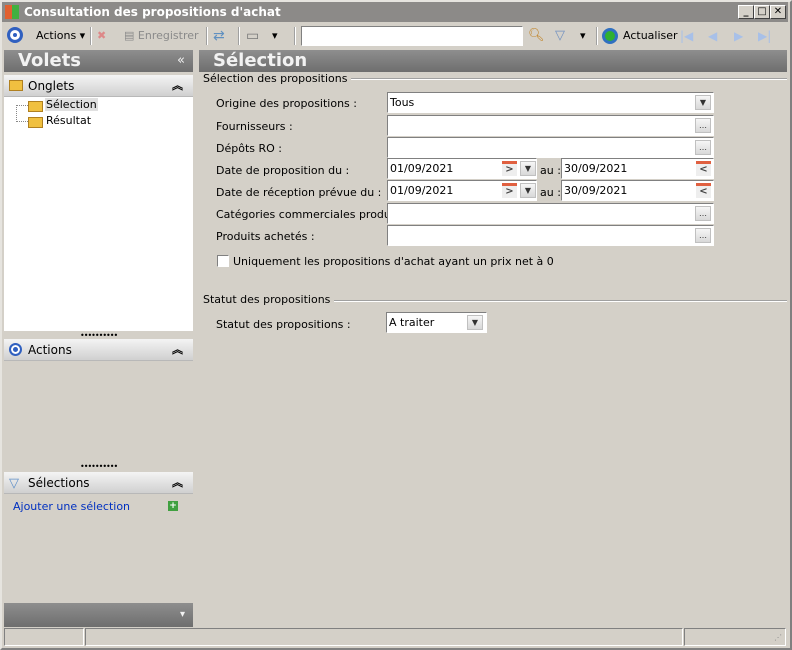 The height and width of the screenshot is (650, 792). Describe the element at coordinates (596, 168) in the screenshot. I see `date-value: 30/09/2021` at that location.